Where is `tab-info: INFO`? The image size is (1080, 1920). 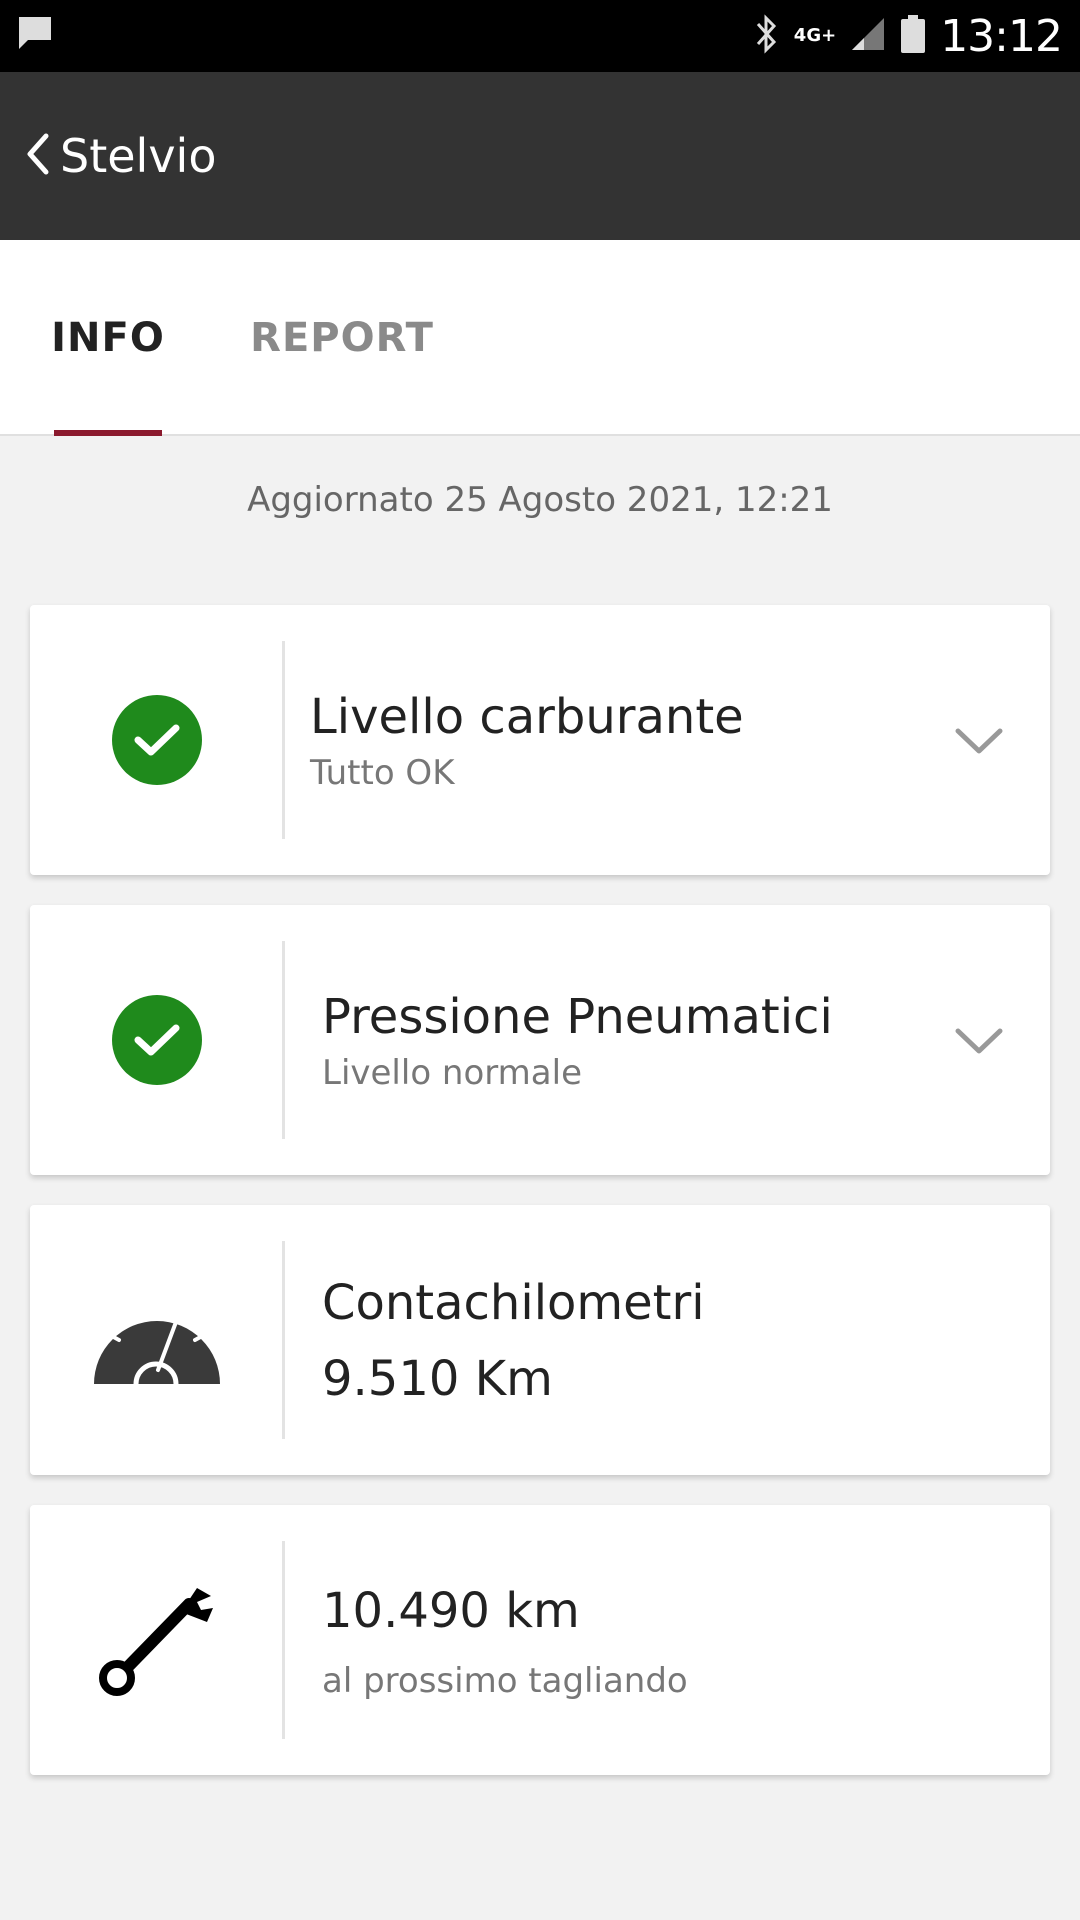 tab-info: INFO is located at coordinates (107, 338).